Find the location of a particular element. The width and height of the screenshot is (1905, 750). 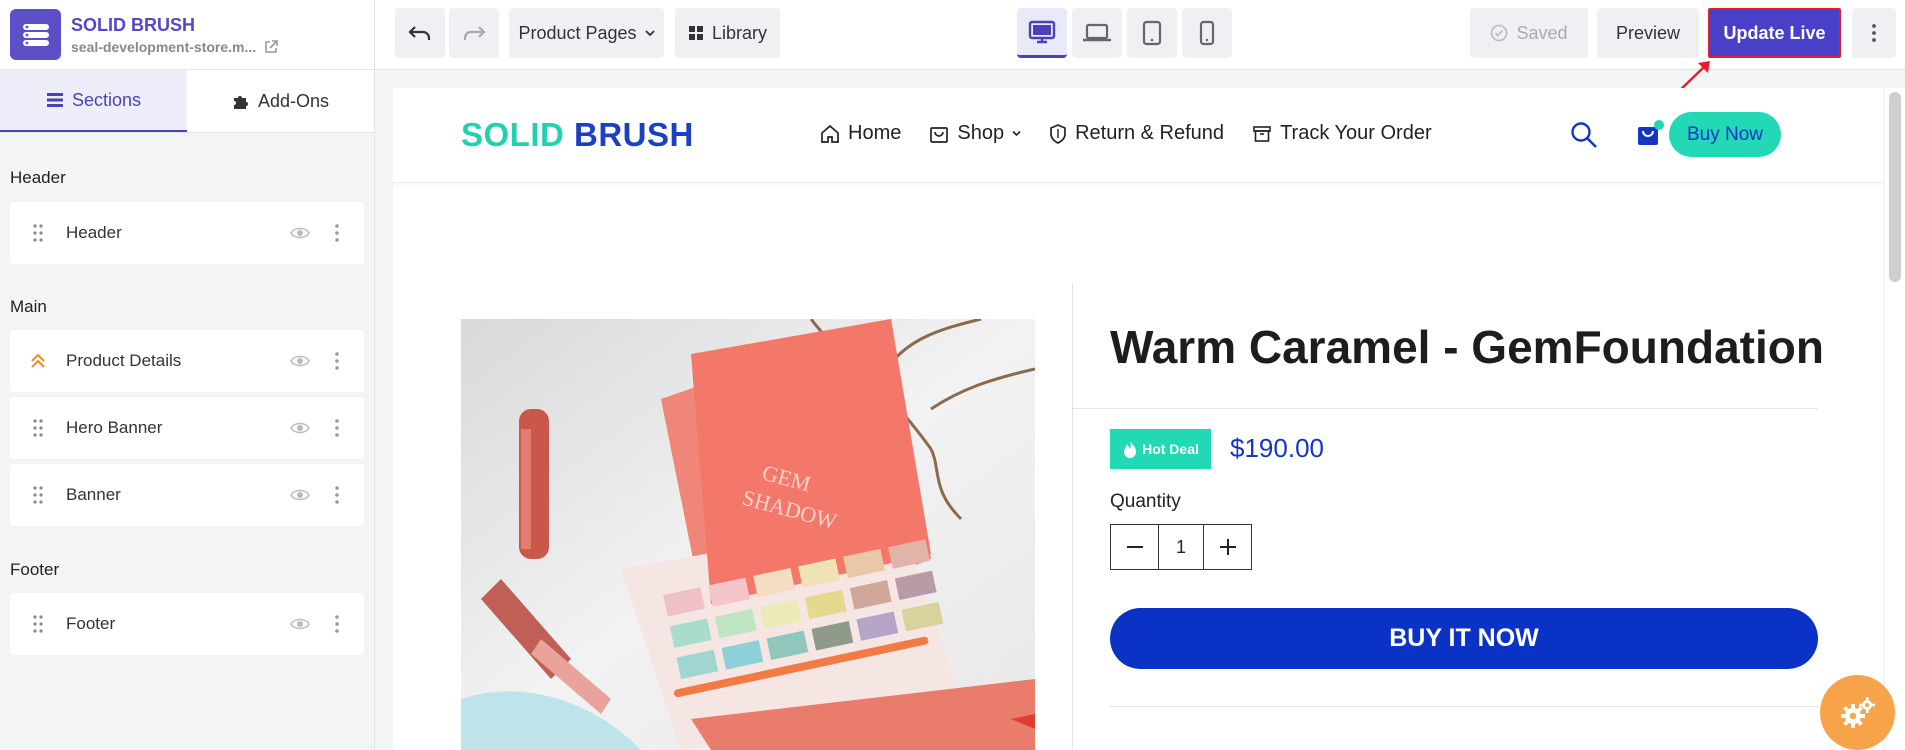

mobile-icon is located at coordinates (1207, 33).